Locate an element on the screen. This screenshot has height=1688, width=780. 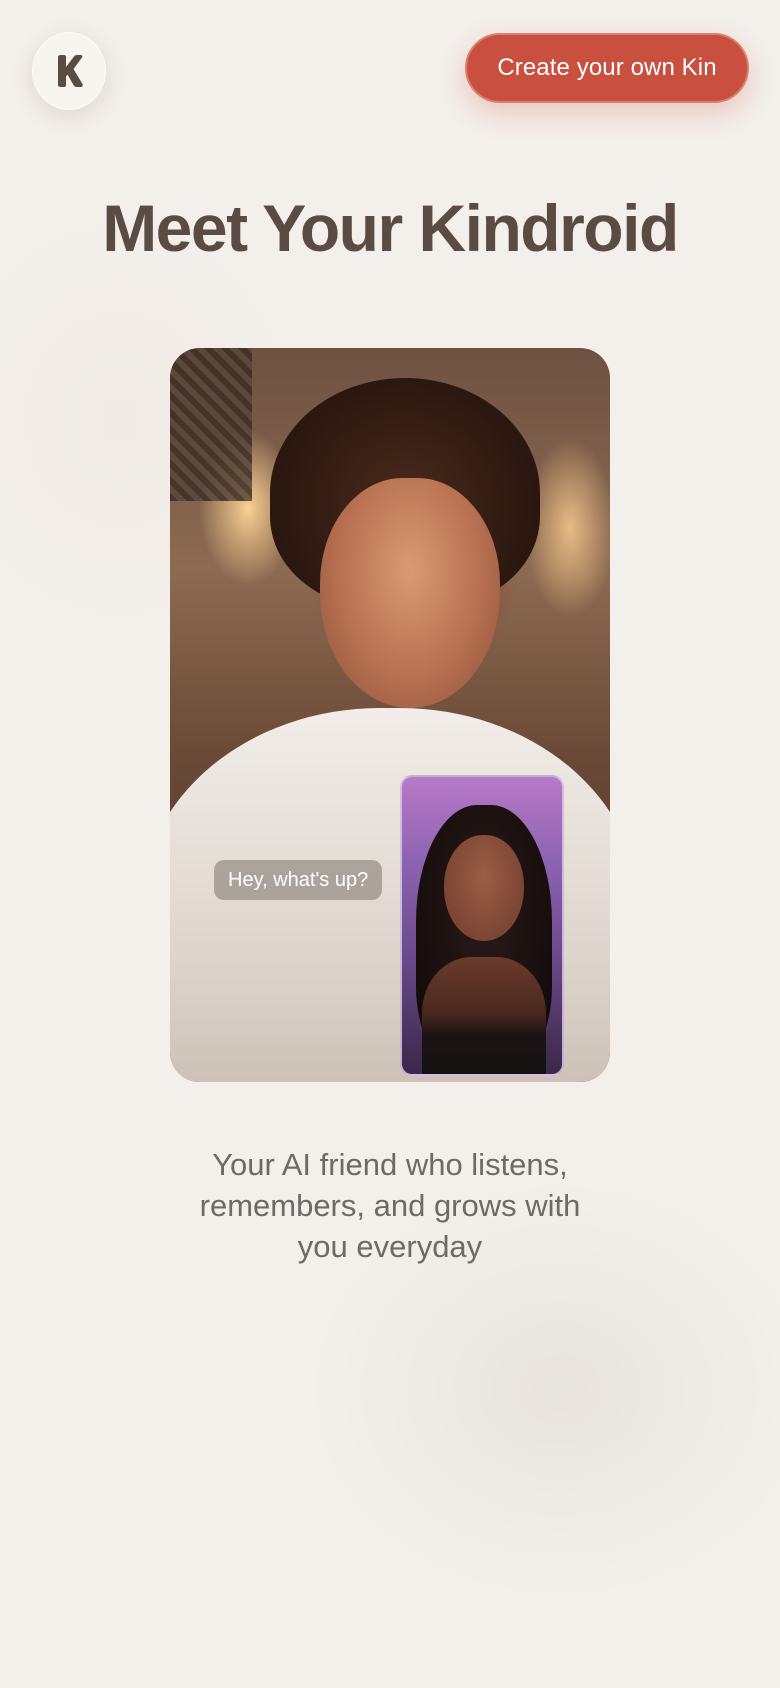
pip-video is located at coordinates (482, 925).